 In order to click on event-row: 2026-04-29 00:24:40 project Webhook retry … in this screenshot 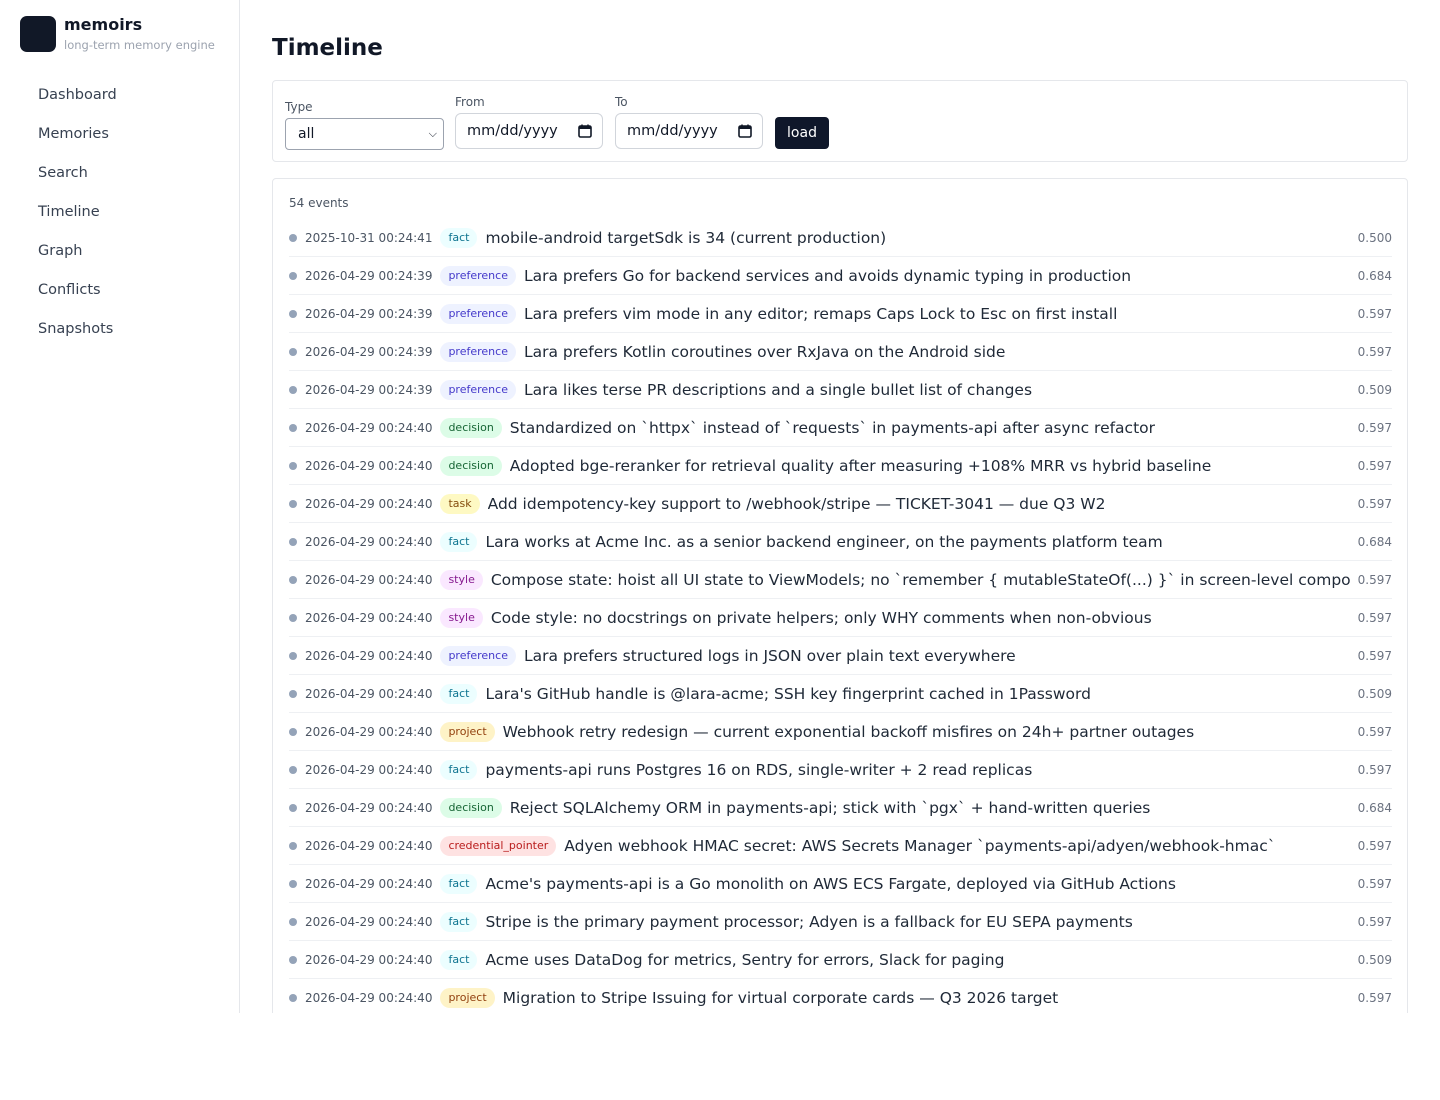, I will do `click(840, 732)`.